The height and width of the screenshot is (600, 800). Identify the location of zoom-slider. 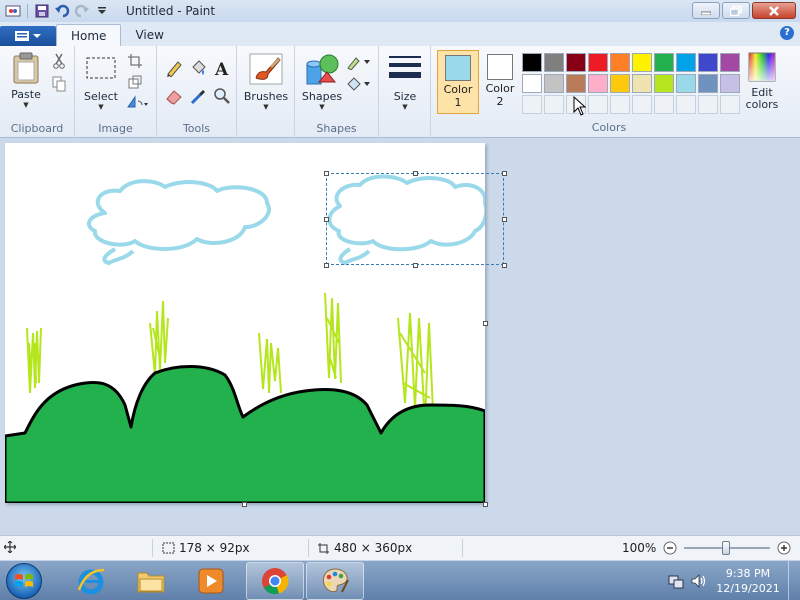
(727, 548).